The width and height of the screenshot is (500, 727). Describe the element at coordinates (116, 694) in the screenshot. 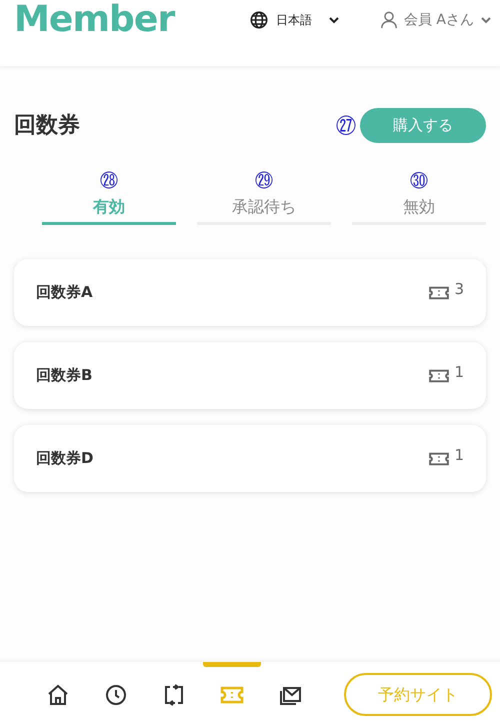

I see `clock-icon` at that location.